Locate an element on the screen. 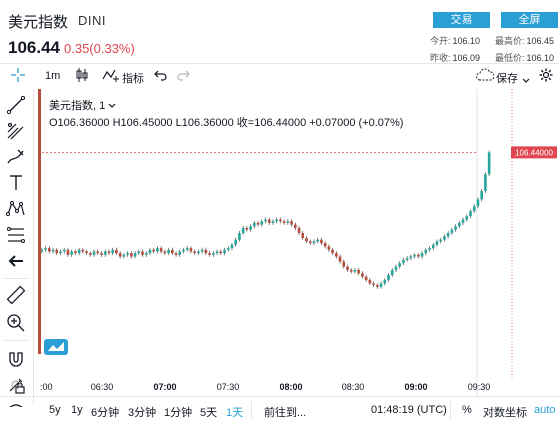  trend-line-icon is located at coordinates (16, 105).